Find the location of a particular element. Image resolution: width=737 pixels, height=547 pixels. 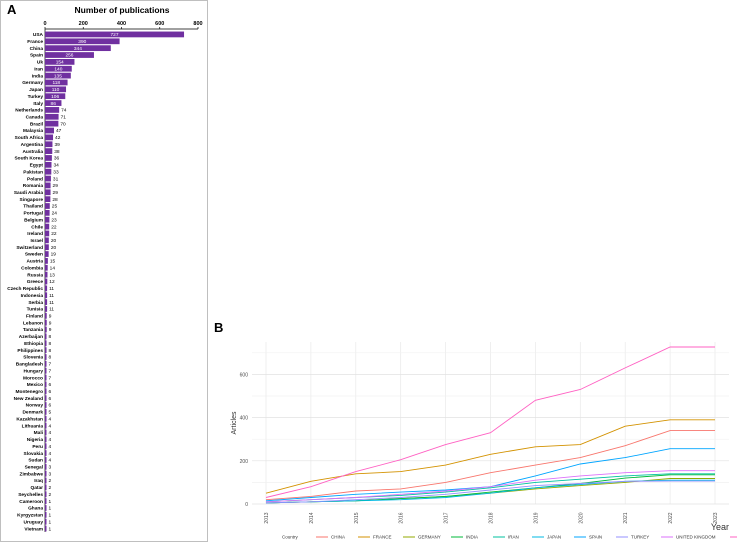

category-label: Israel is located at coordinates (36, 241).